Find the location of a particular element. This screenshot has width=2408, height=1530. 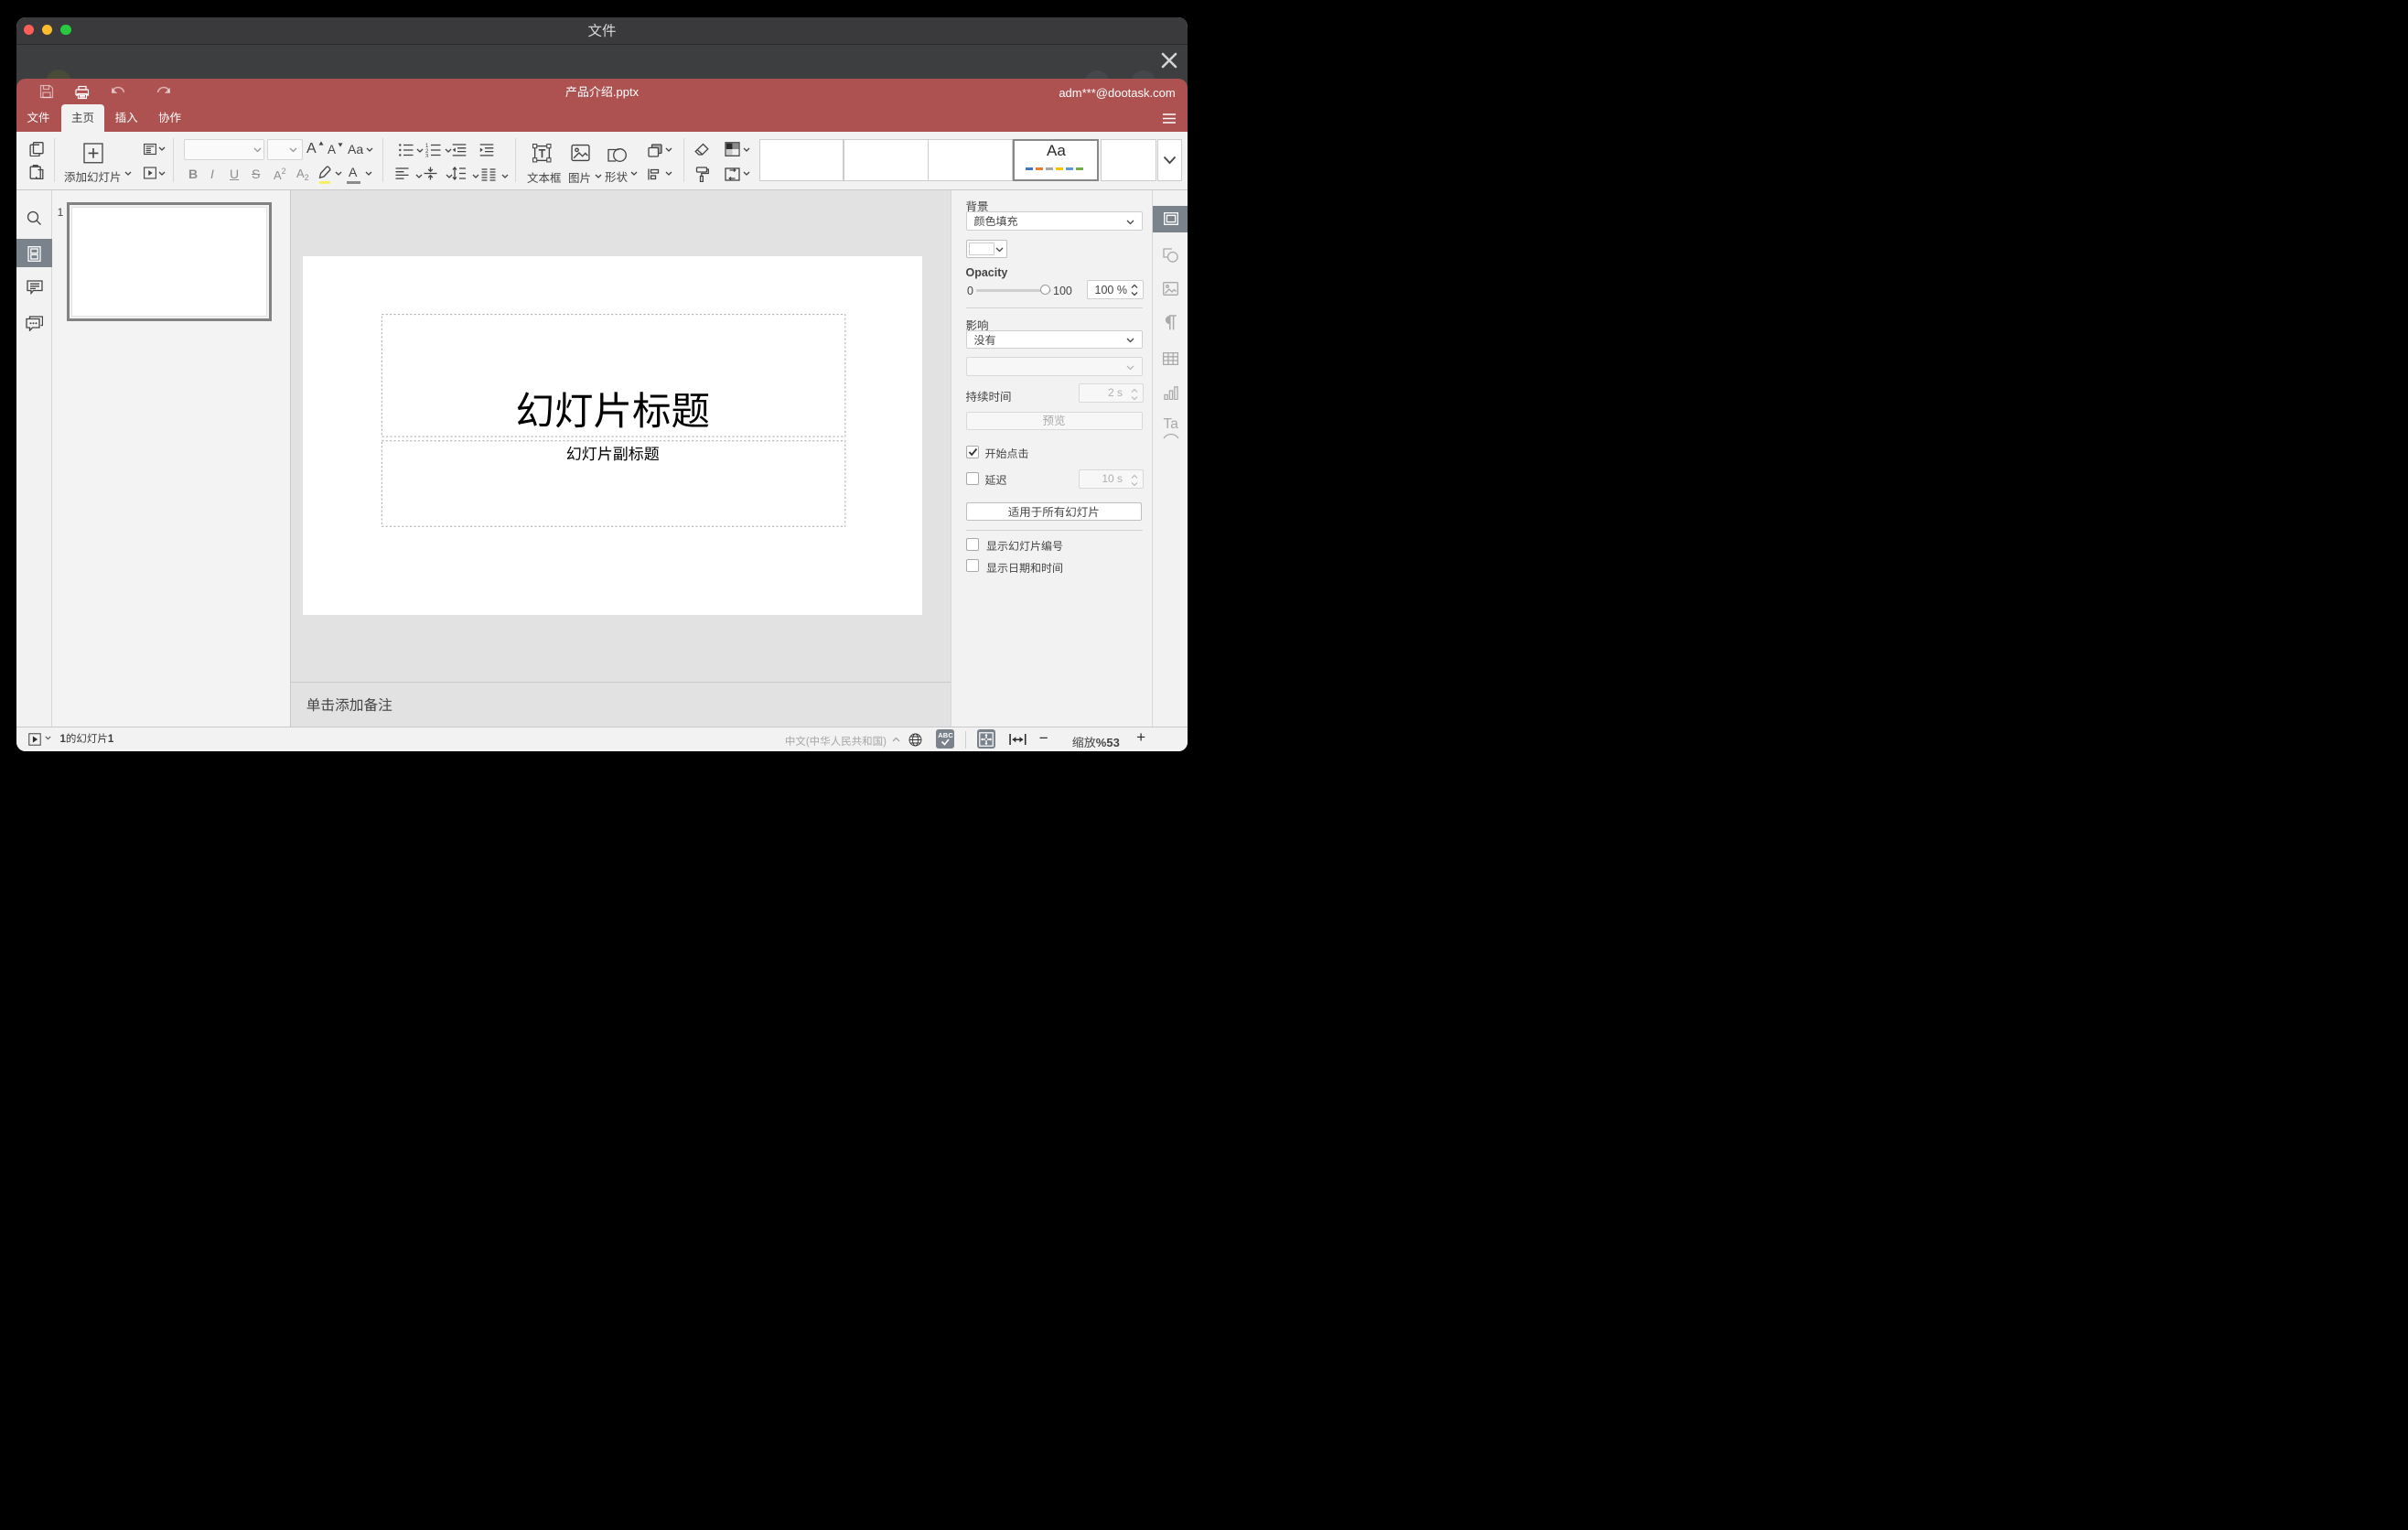

svg-text: 3 is located at coordinates (427, 156).